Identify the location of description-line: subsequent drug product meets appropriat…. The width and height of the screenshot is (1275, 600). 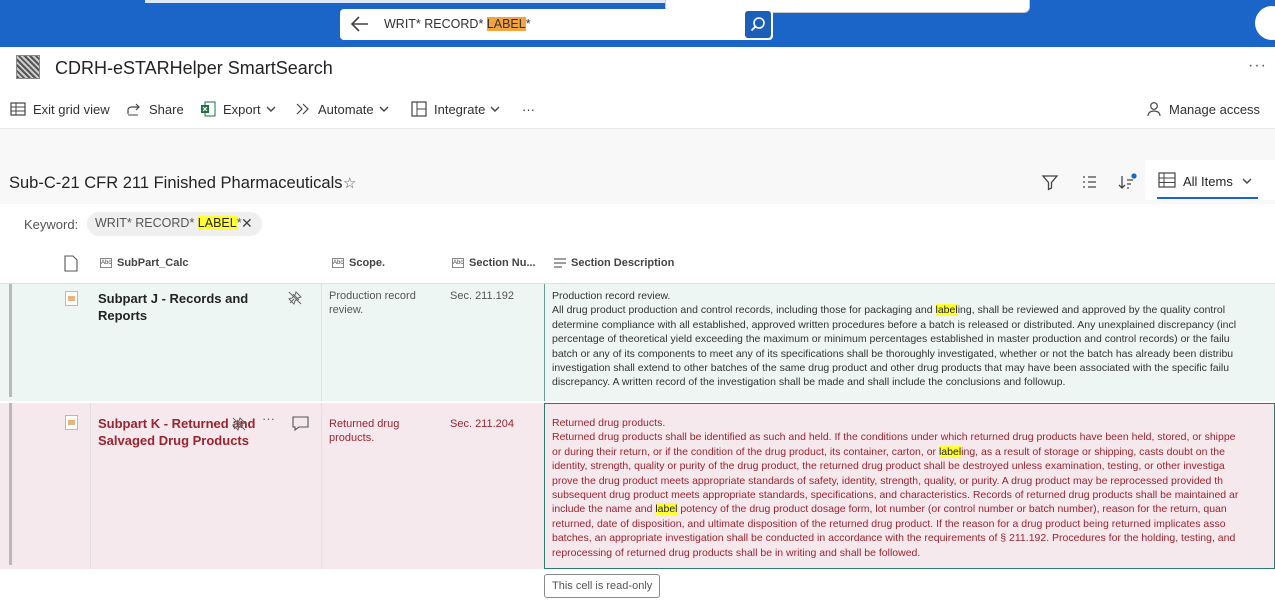
(895, 495).